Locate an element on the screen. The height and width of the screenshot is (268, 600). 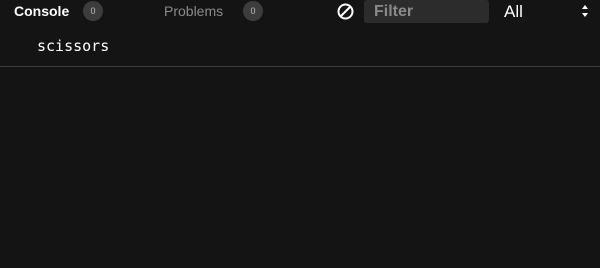
tab-problems: Problems is located at coordinates (193, 11).